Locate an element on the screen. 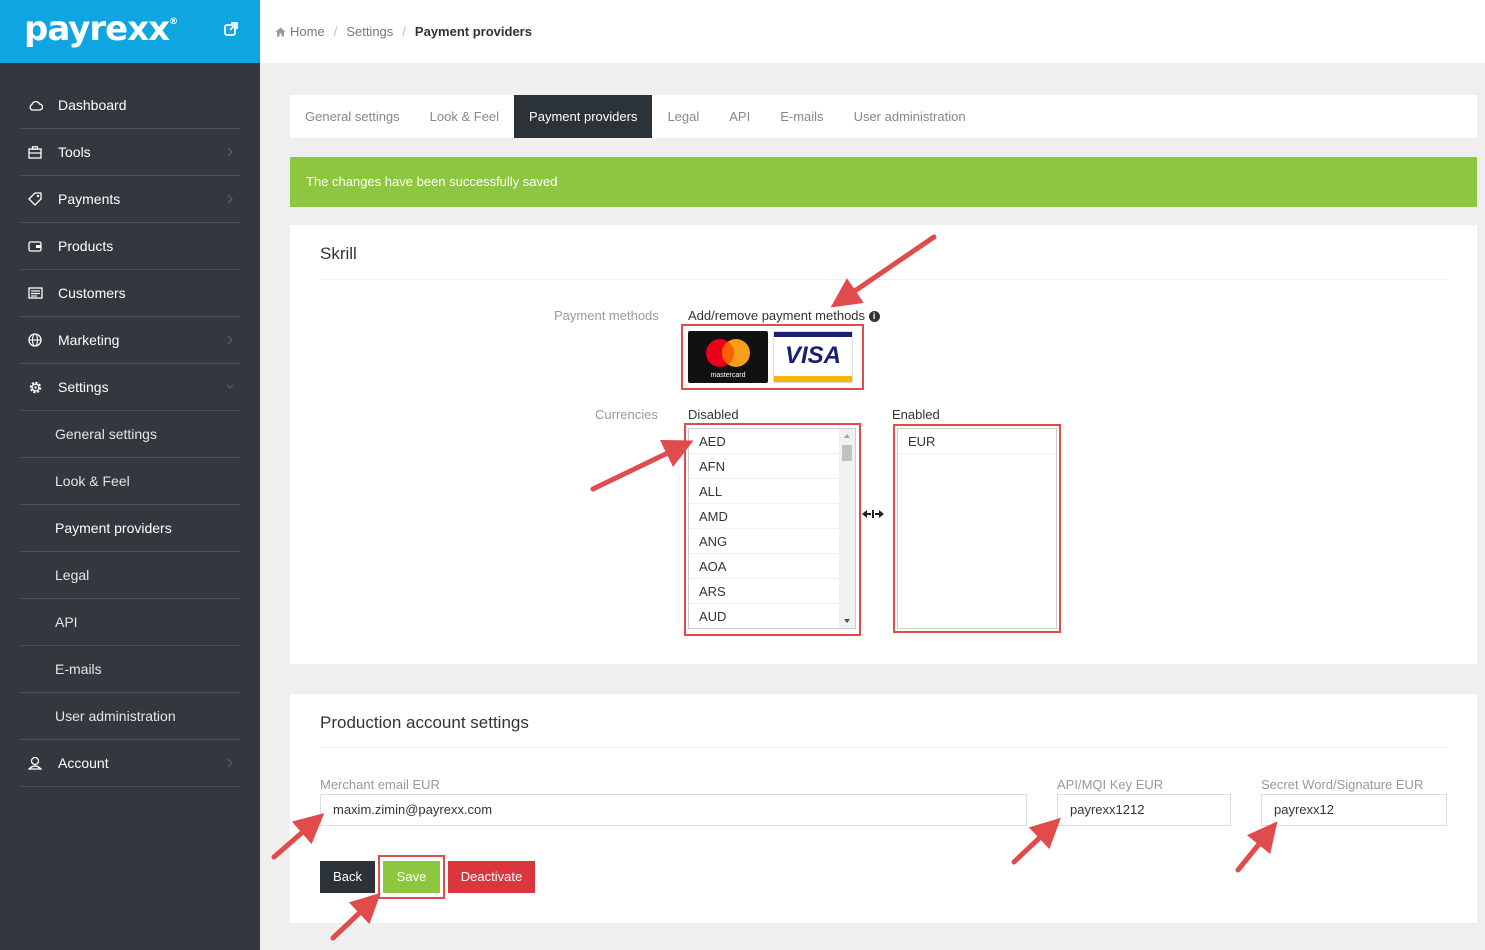 Image resolution: width=1485 pixels, height=950 pixels. panel-title: Production account settings is located at coordinates (424, 722).